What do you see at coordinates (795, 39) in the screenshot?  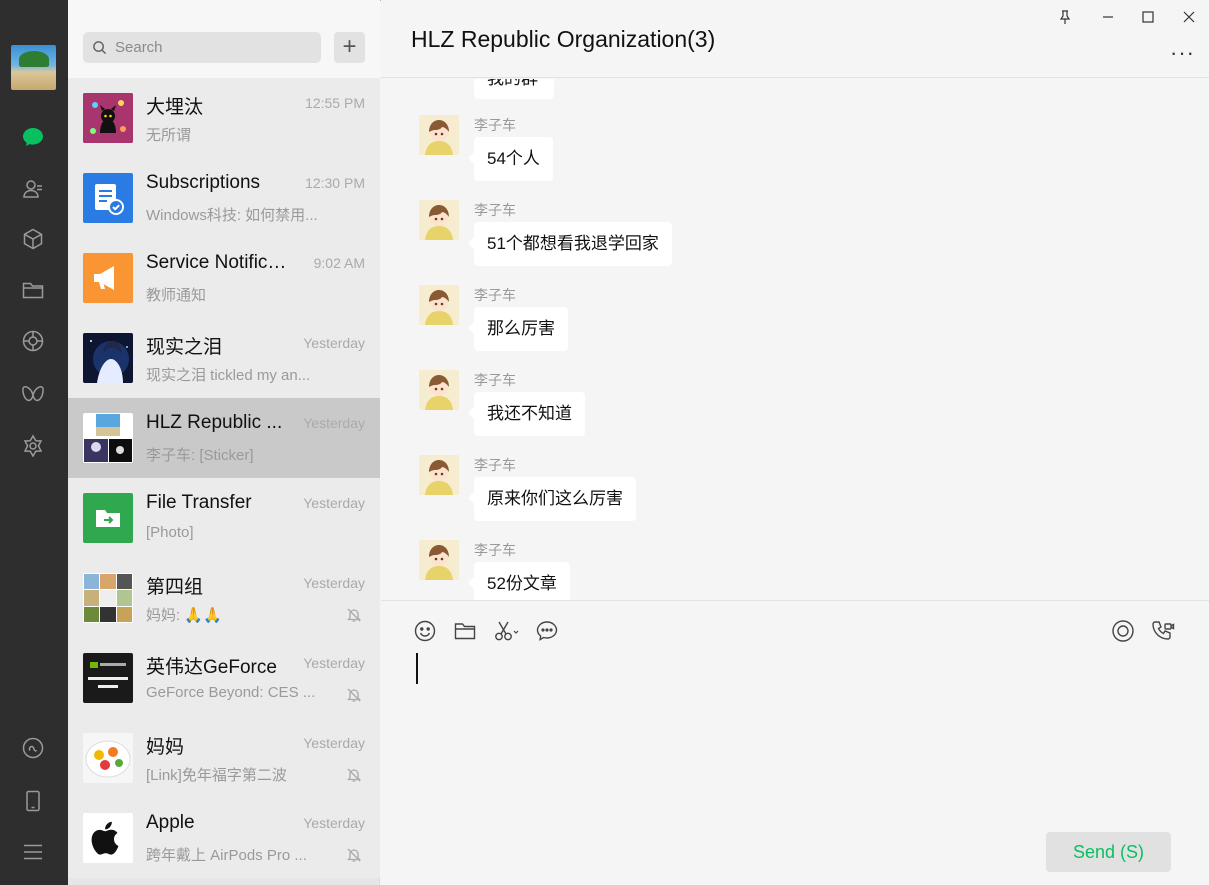 I see `chat-header: HLZ Republic Organization(3) ···` at bounding box center [795, 39].